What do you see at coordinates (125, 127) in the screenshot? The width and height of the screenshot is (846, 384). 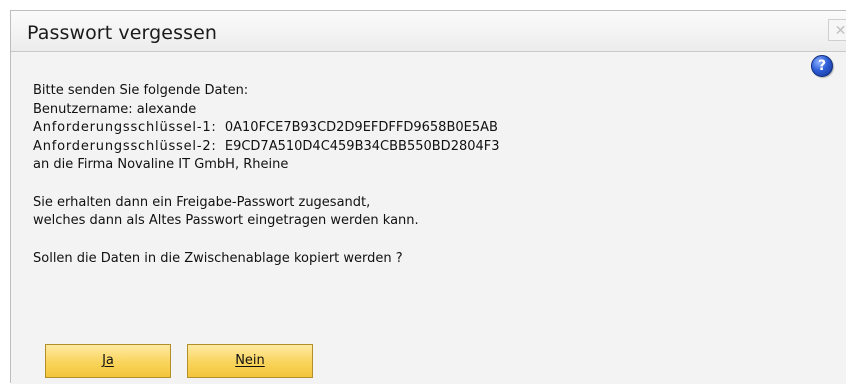 I see `key1-label: Anforderungsschlüssel-1:` at bounding box center [125, 127].